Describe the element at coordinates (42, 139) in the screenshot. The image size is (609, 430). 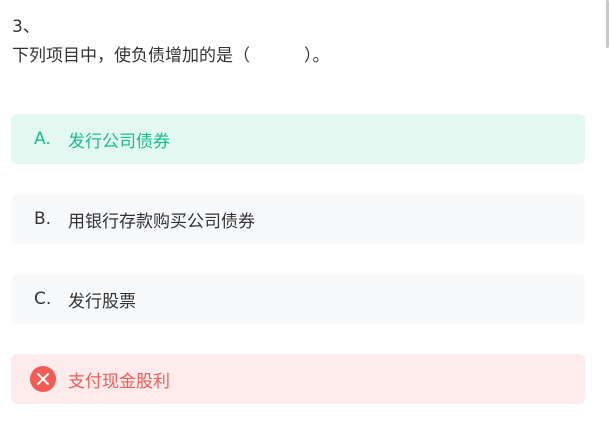
I see `option-letter: A.` at that location.